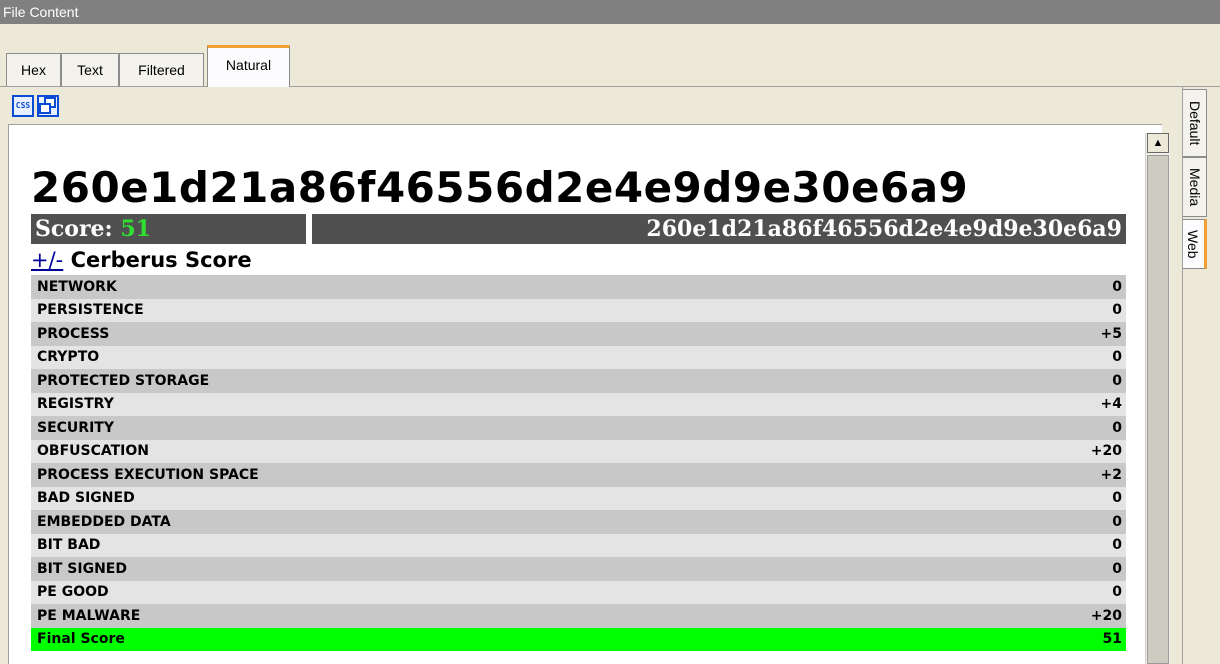 Image resolution: width=1220 pixels, height=664 pixels. Describe the element at coordinates (1195, 244) in the screenshot. I see `side-tab-web: Web` at that location.